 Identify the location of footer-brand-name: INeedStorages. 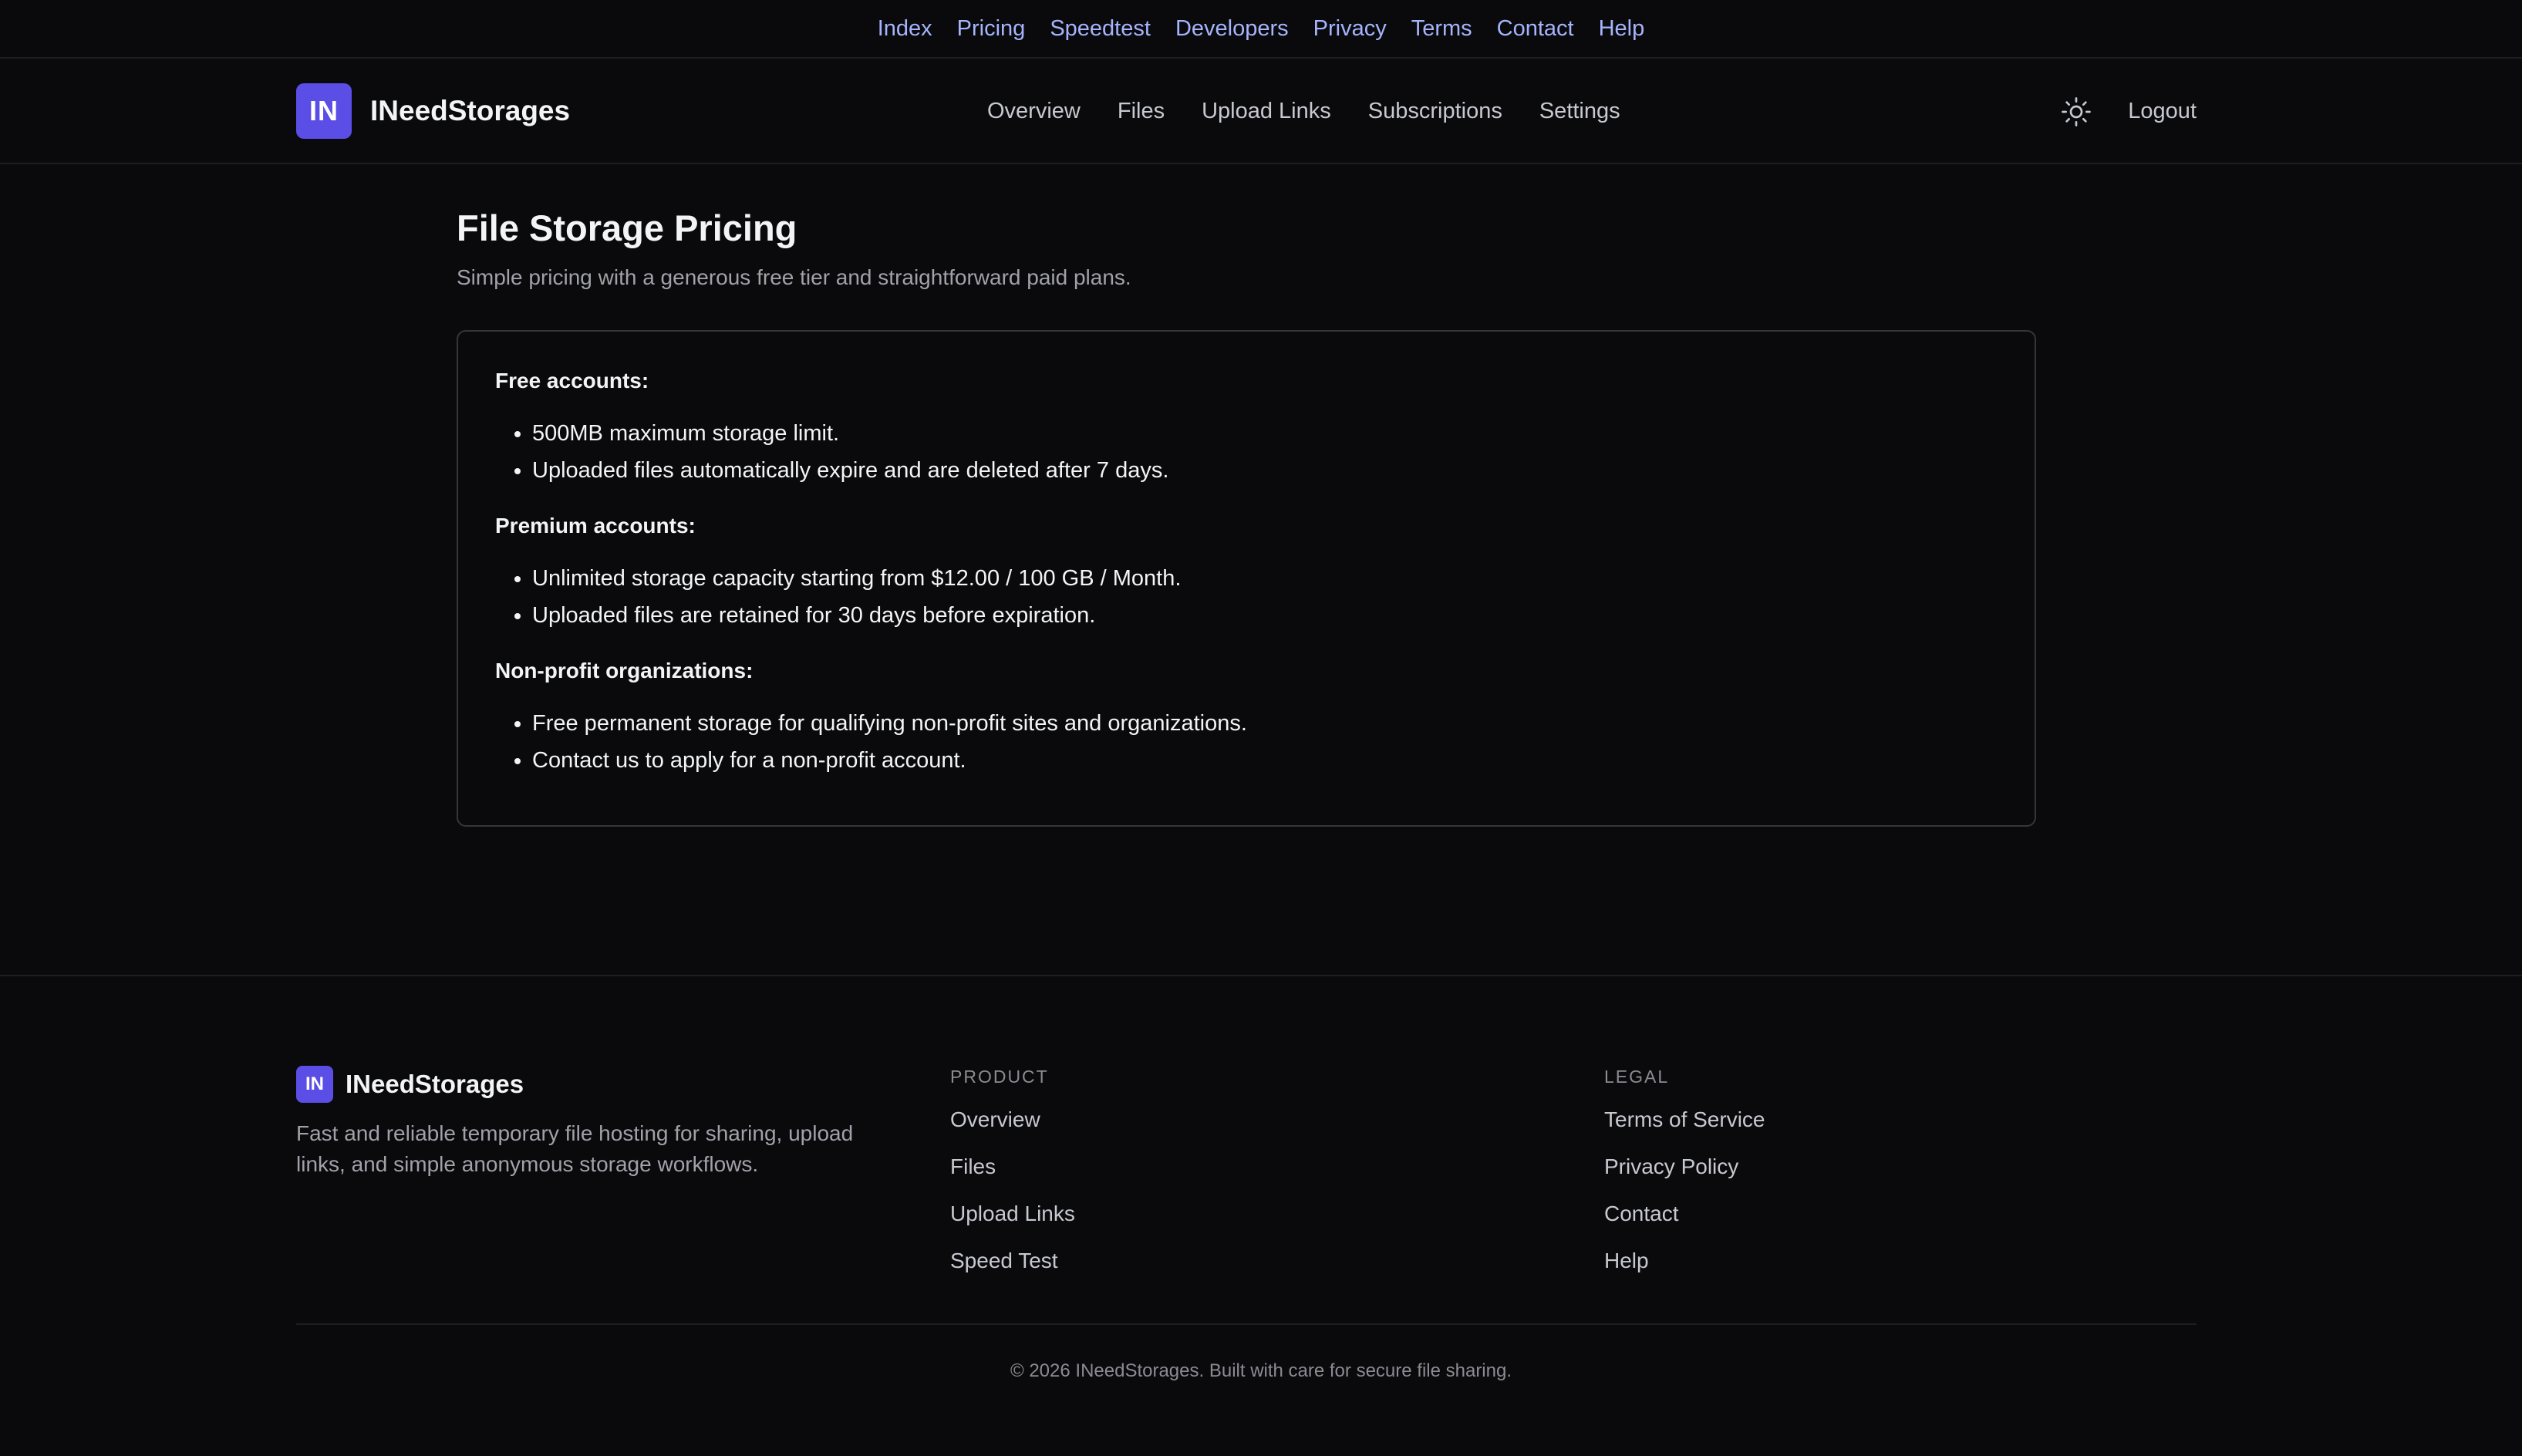
(435, 1084).